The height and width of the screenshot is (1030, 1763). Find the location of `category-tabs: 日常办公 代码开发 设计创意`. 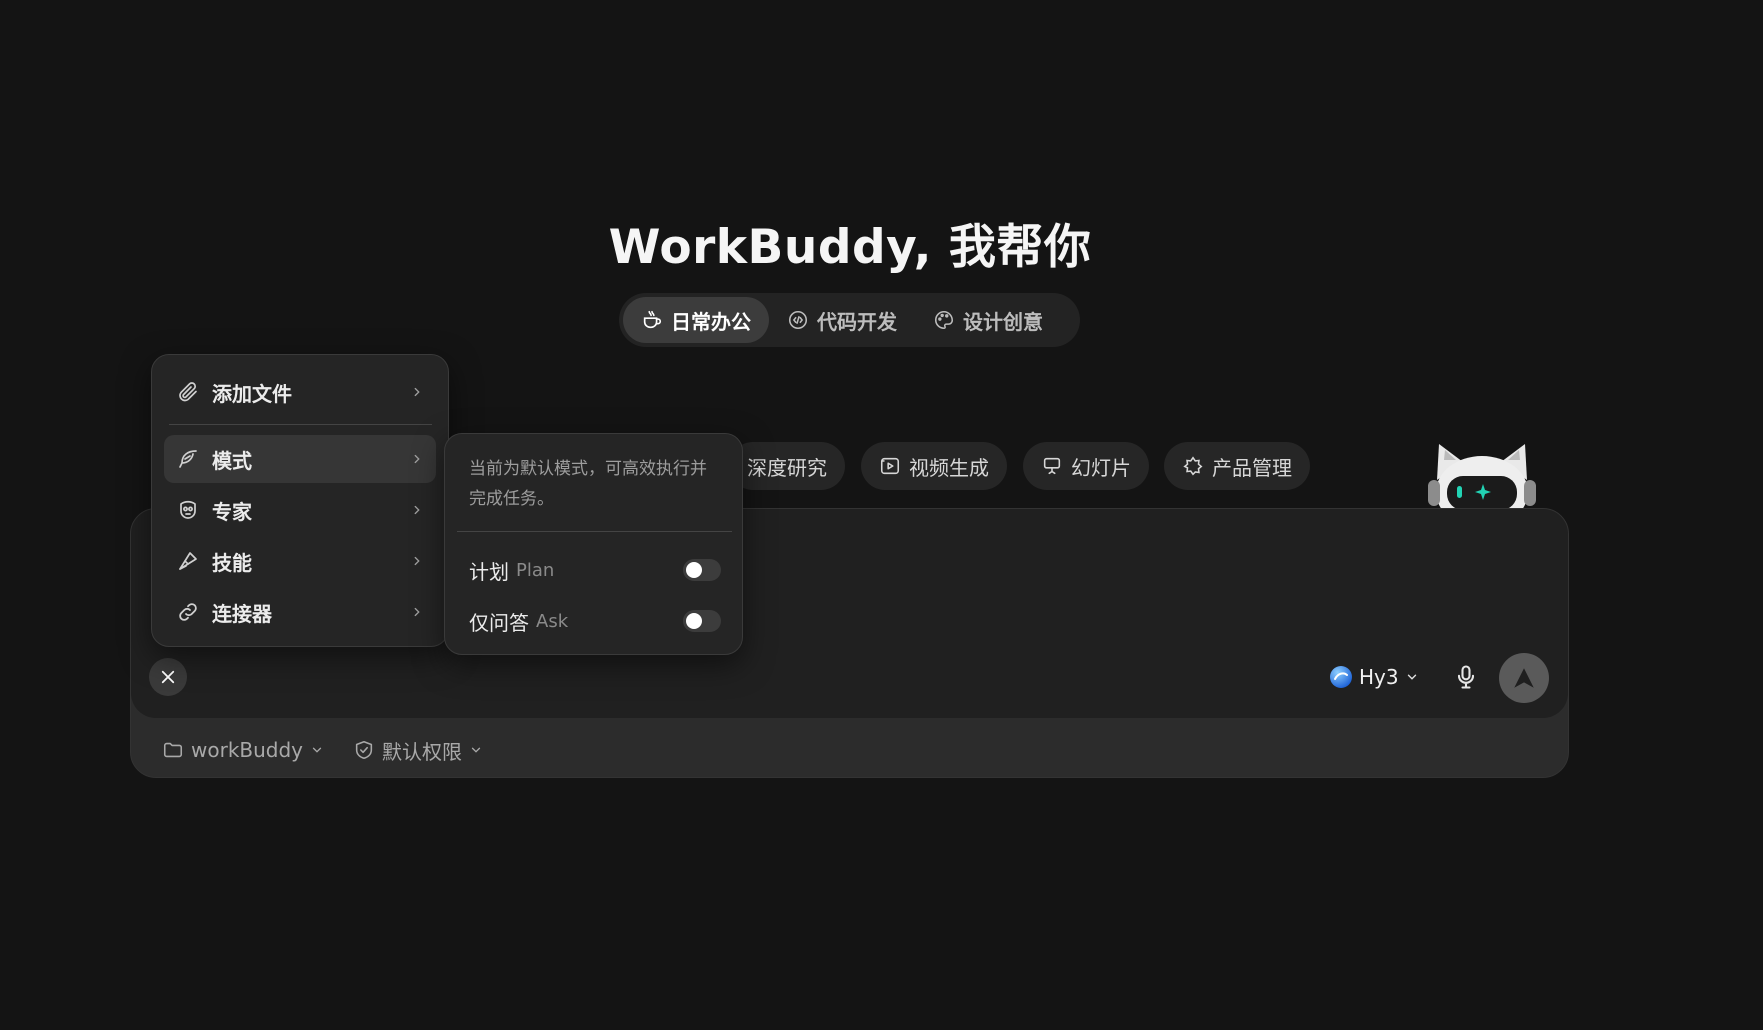

category-tabs: 日常办公 代码开发 设计创意 is located at coordinates (849, 320).